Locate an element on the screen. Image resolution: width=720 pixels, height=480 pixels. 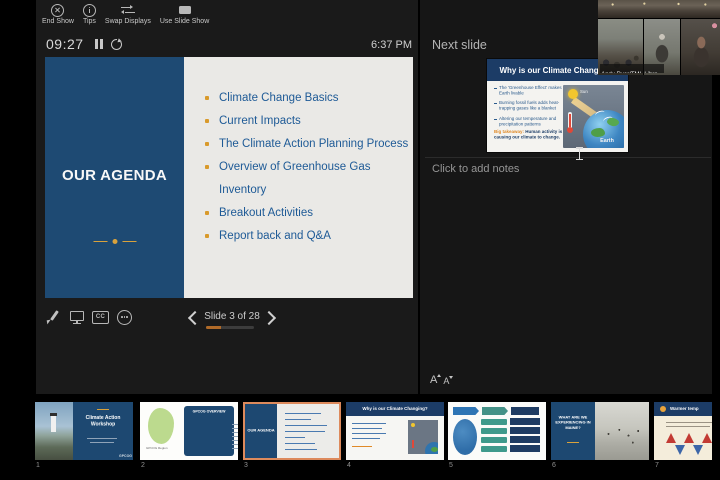
map-caption: GPCOG Region is located at coordinates (157, 448).